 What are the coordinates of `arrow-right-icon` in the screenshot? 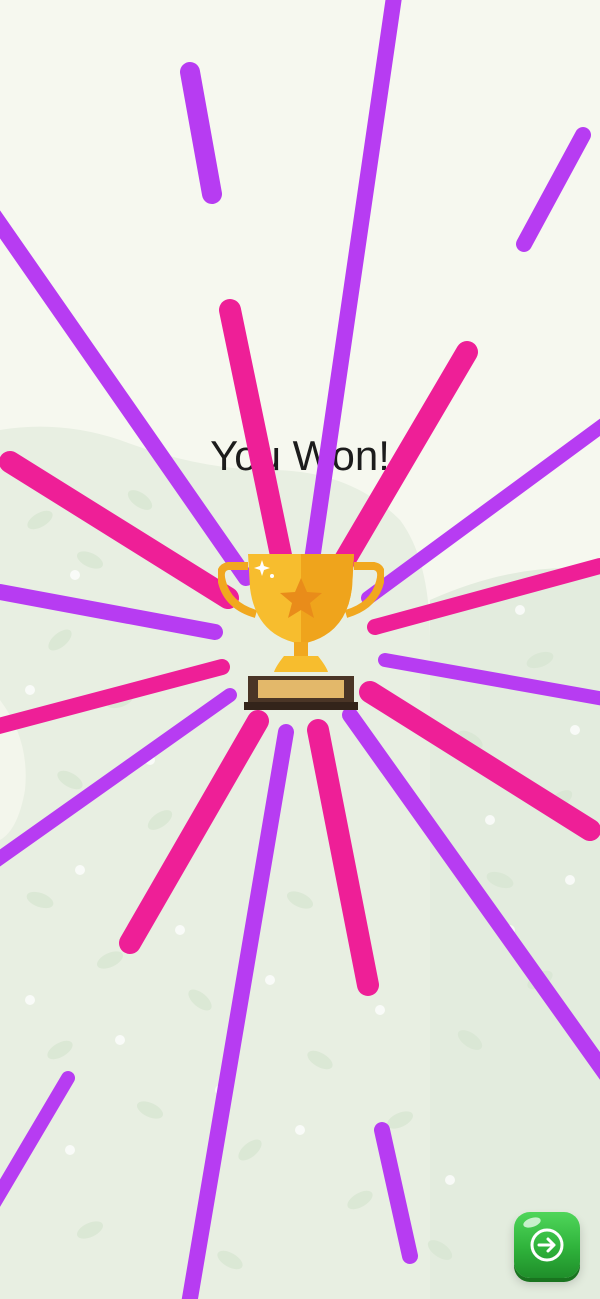 It's located at (547, 1245).